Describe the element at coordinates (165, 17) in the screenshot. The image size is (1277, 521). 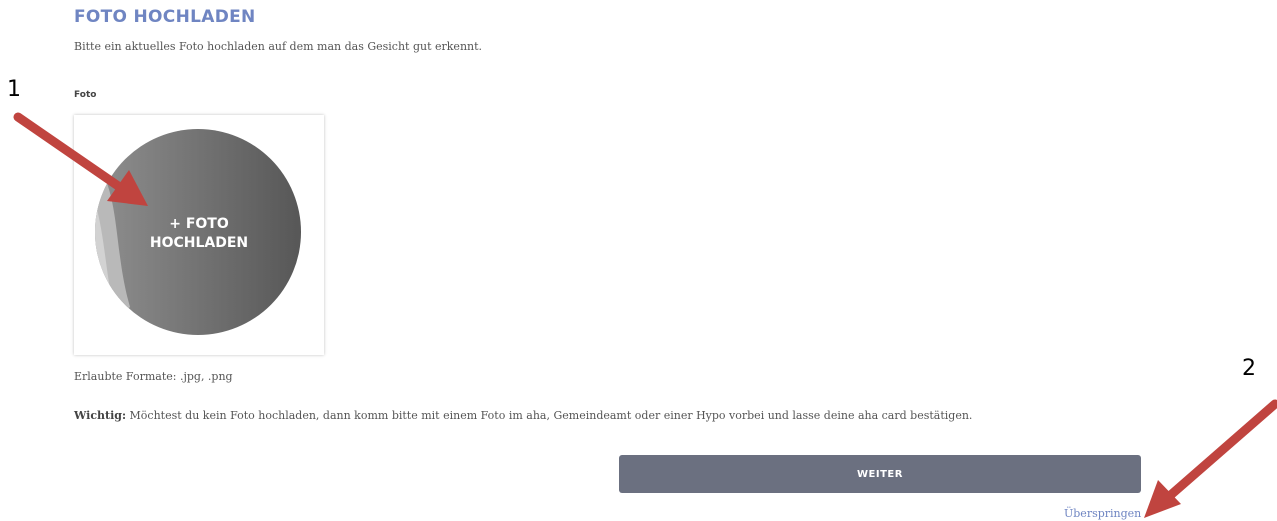
I see `page-title: FOTO HOCHLADEN` at that location.